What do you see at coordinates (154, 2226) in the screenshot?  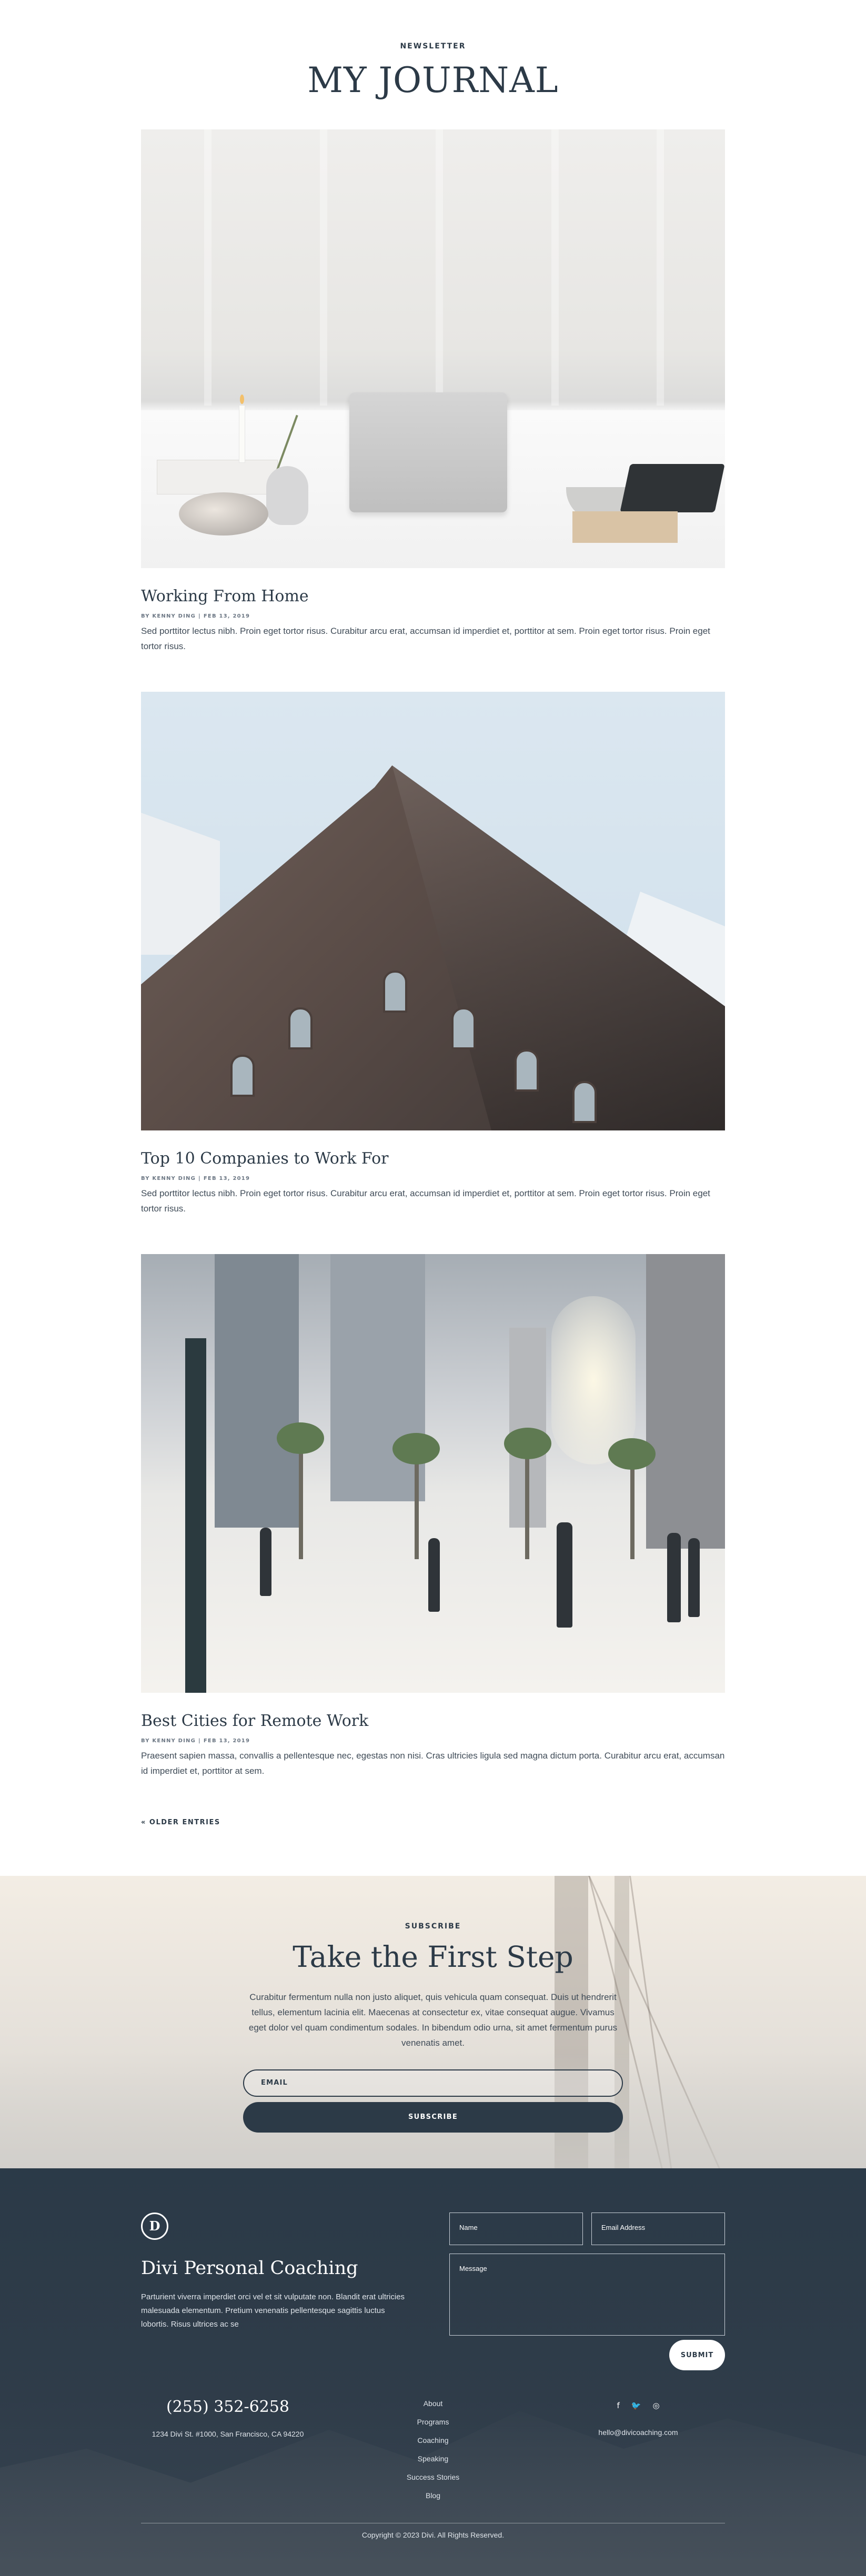 I see `divi-logo: D` at bounding box center [154, 2226].